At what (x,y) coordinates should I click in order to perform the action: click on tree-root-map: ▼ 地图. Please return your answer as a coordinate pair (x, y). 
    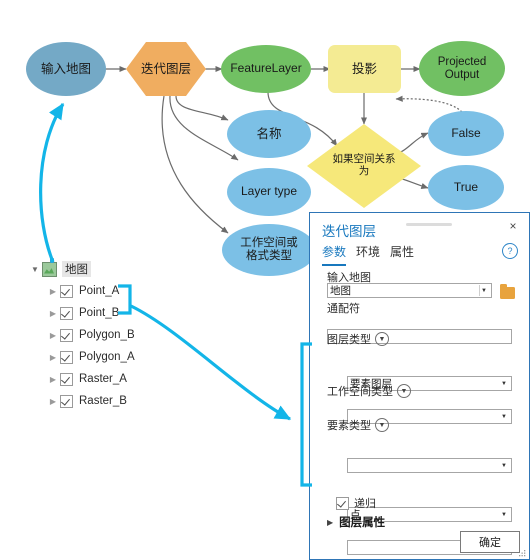
    Looking at the image, I should click on (122, 268).